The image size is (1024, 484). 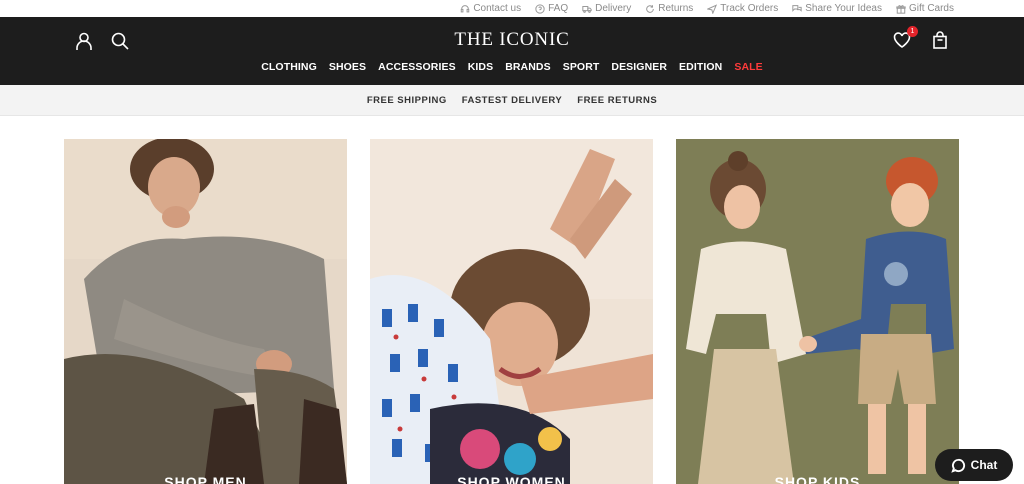 I want to click on wishlist-count-badge: 1, so click(x=912, y=31).